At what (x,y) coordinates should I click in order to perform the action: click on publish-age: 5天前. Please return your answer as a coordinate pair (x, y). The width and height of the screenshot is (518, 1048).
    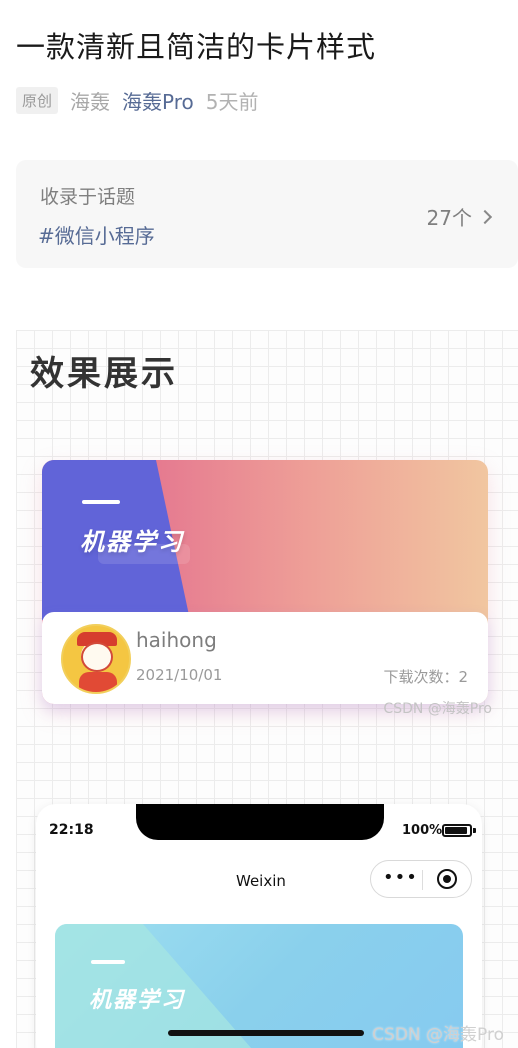
    Looking at the image, I should click on (232, 101).